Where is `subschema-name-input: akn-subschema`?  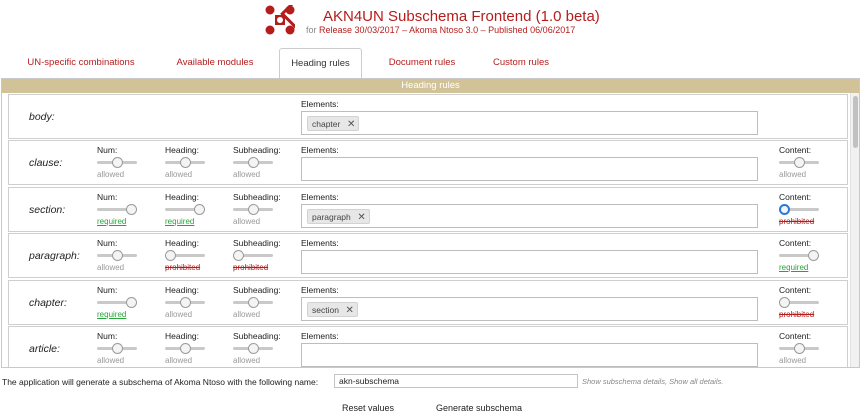 subschema-name-input: akn-subschema is located at coordinates (456, 381).